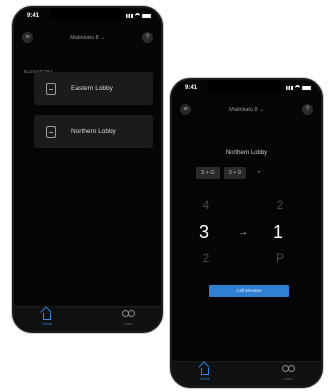 Image resolution: width=334 pixels, height=392 pixels. I want to click on destination-title: Northern Lobby, so click(246, 153).